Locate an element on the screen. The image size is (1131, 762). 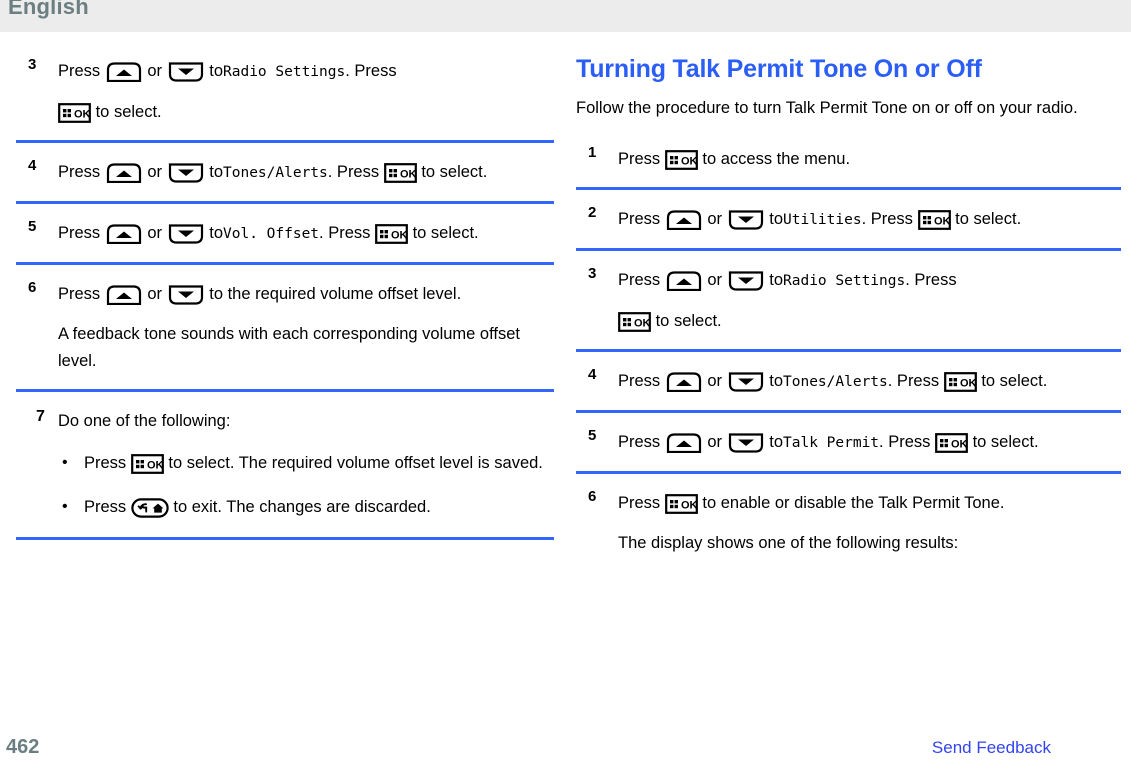
radio-menu-name: Talk Permit is located at coordinates (831, 443).